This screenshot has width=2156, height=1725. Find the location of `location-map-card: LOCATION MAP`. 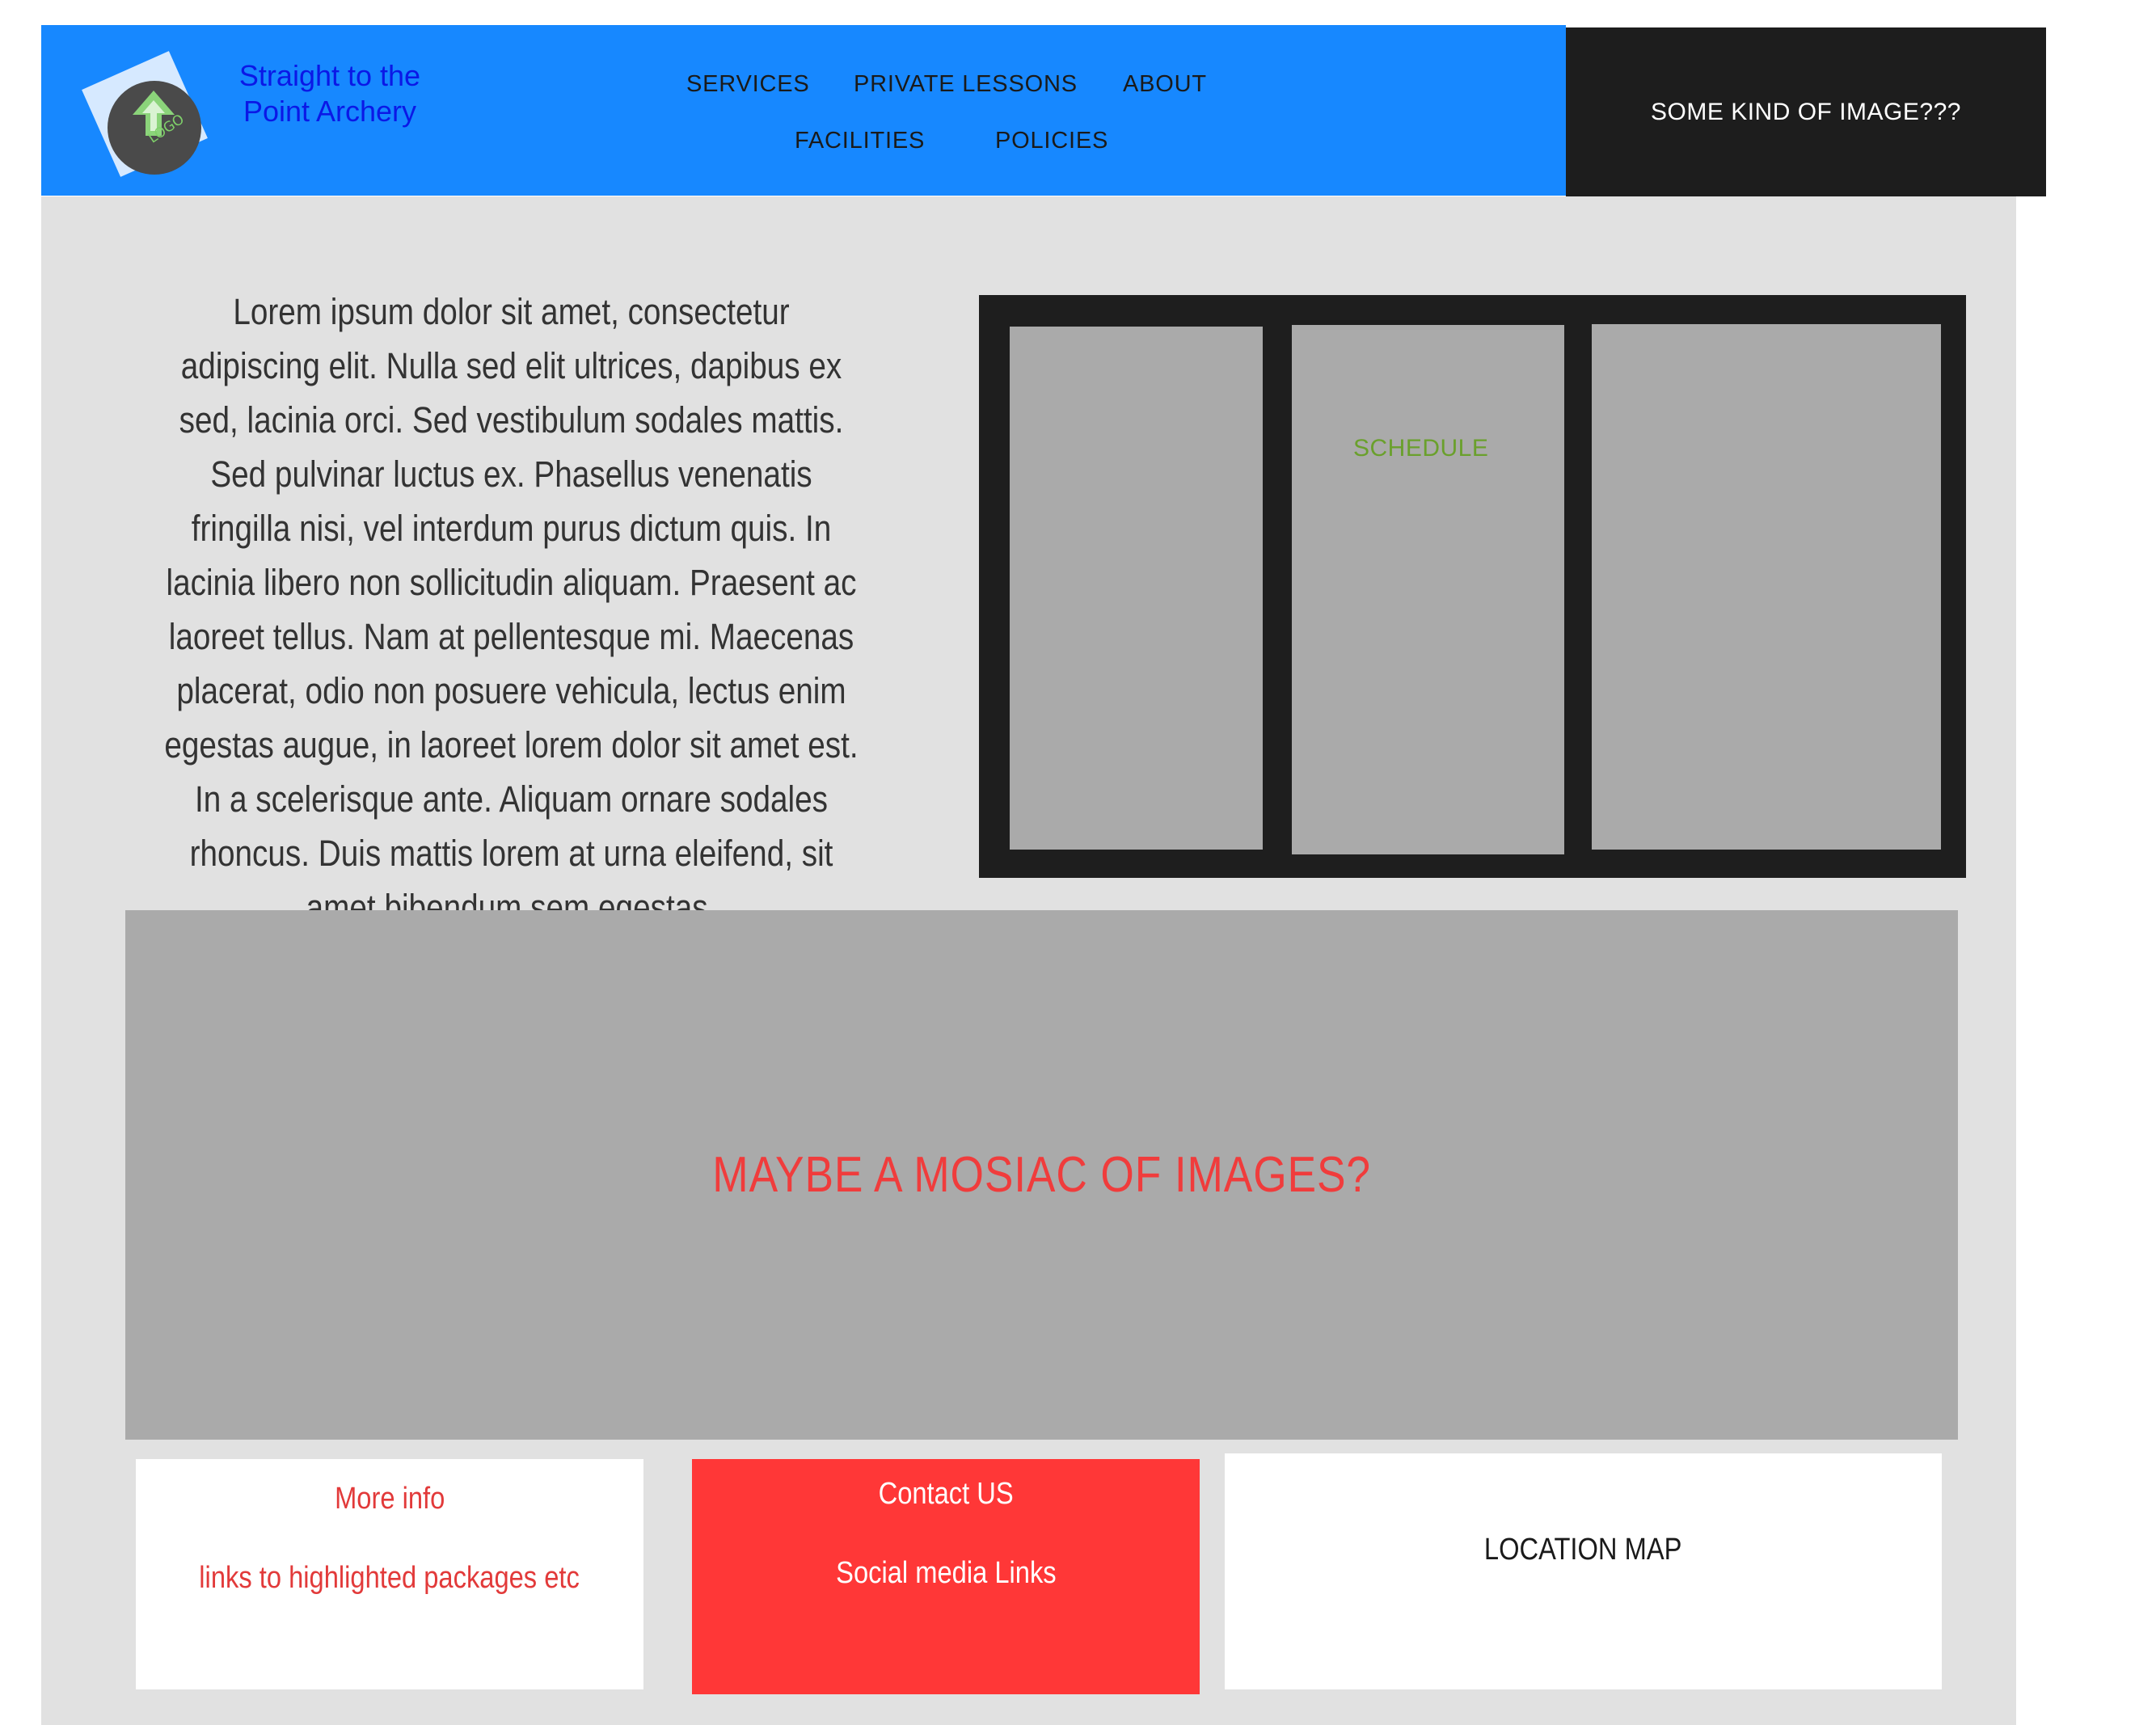

location-map-card: LOCATION MAP is located at coordinates (1584, 1571).